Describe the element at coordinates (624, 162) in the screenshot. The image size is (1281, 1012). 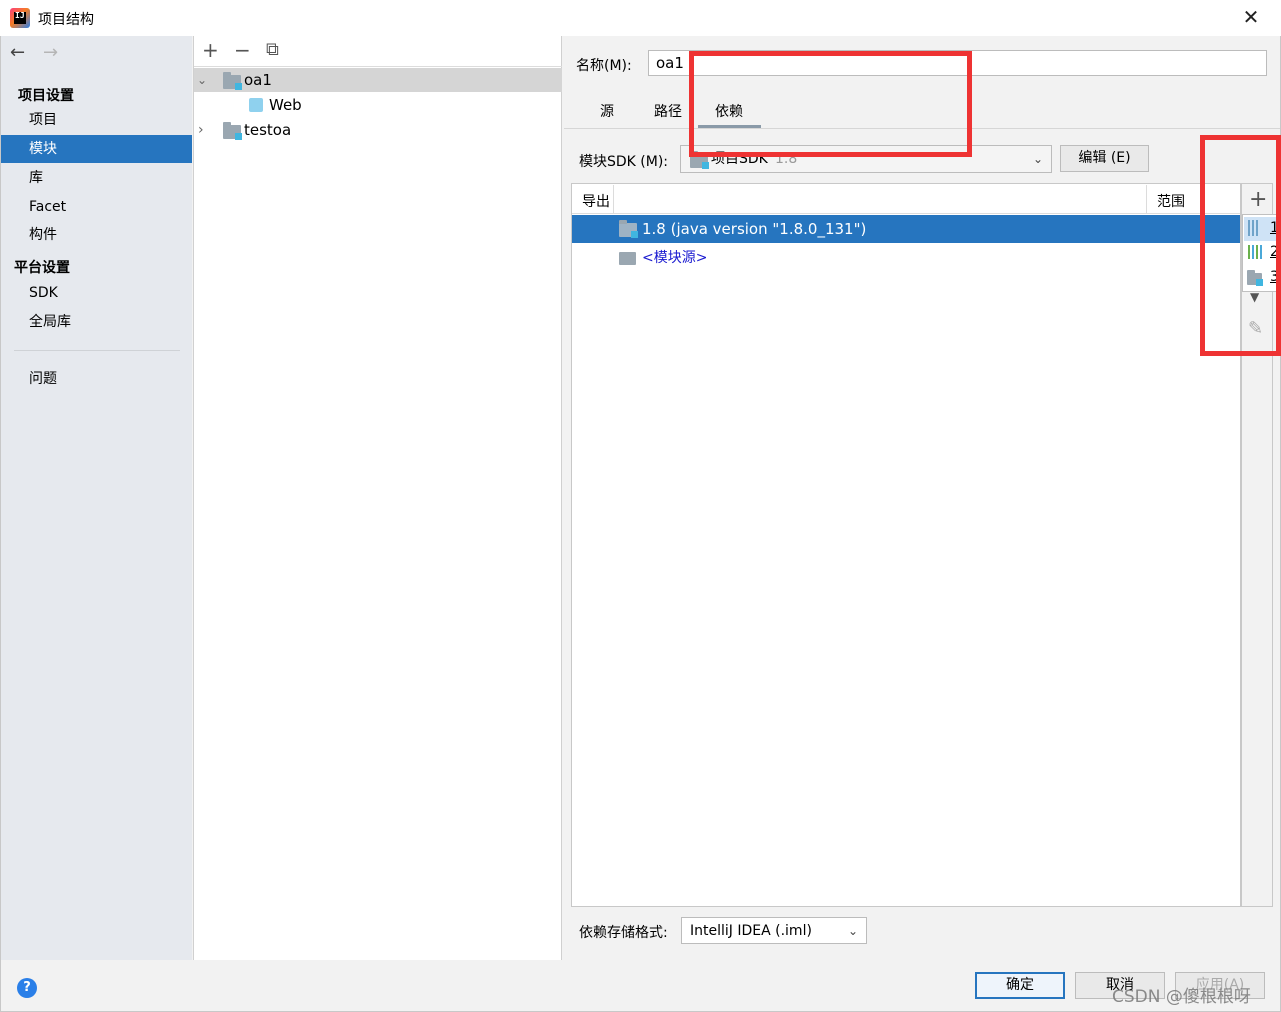
I see `module-sdk-label: 模块SDK (M):` at that location.